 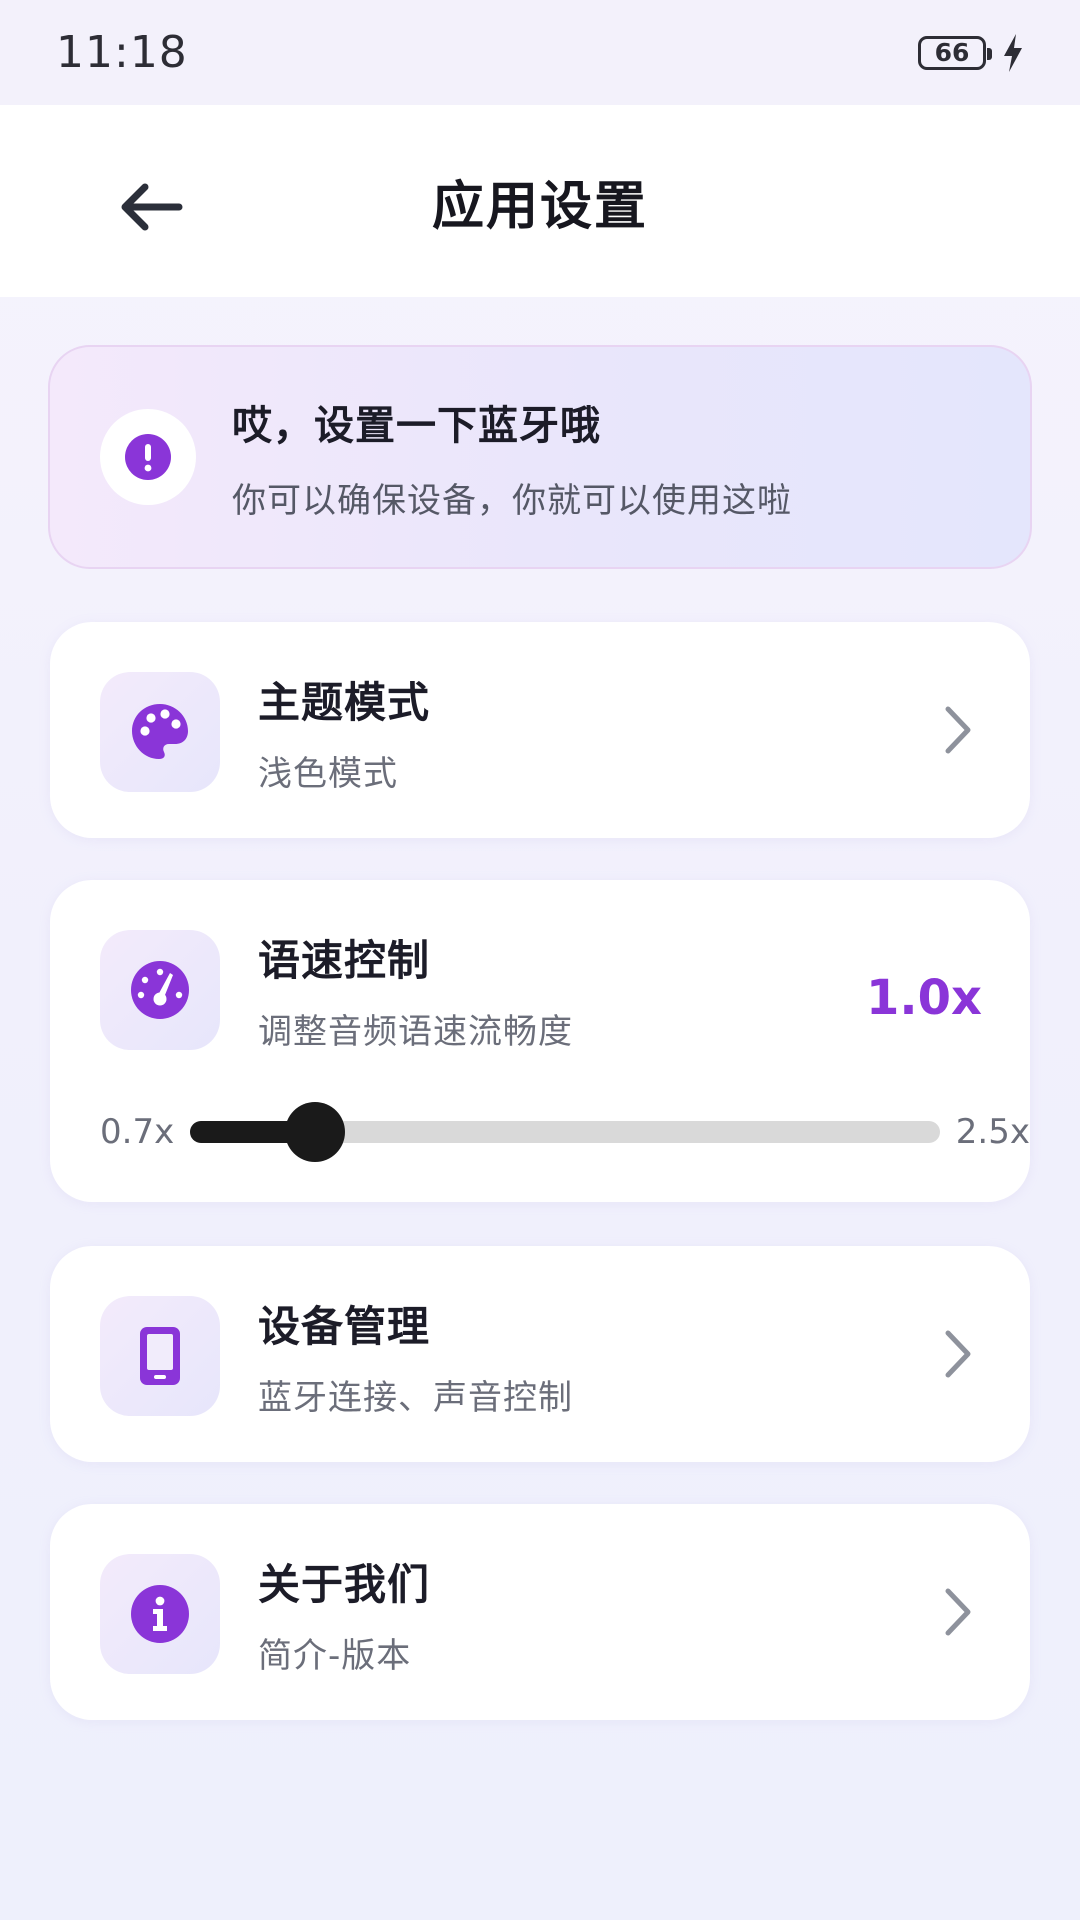 I want to click on info-icon, so click(x=160, y=1614).